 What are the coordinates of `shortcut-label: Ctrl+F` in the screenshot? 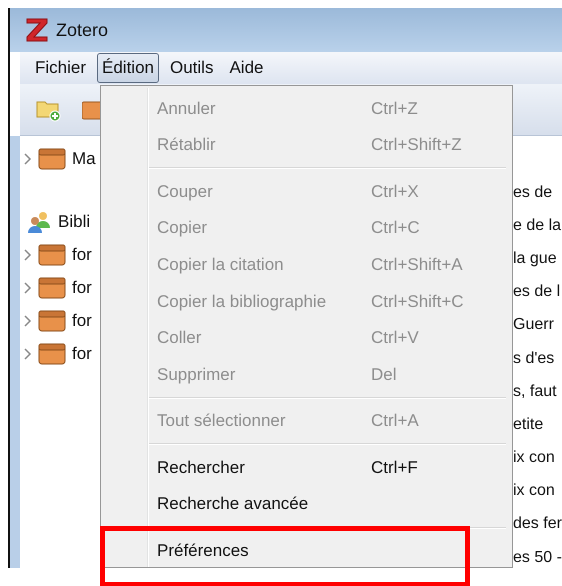 It's located at (394, 467).